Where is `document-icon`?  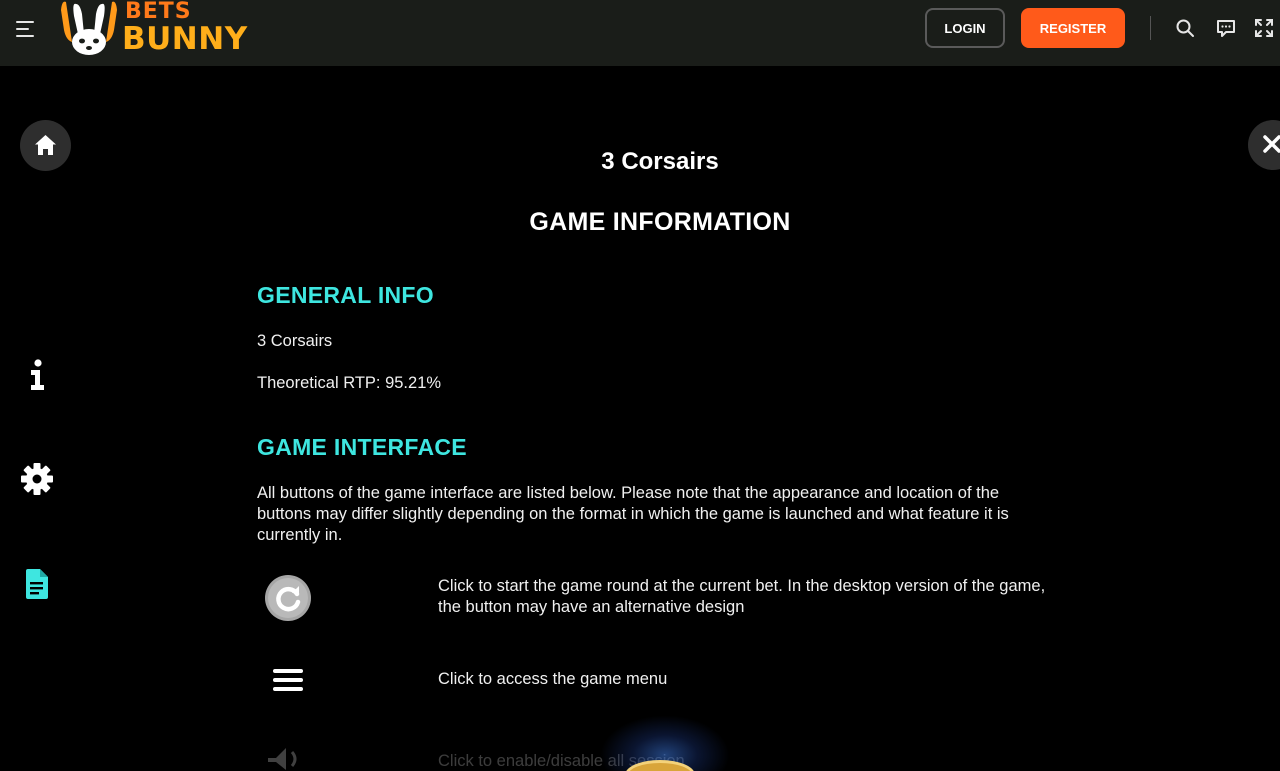 document-icon is located at coordinates (37, 584).